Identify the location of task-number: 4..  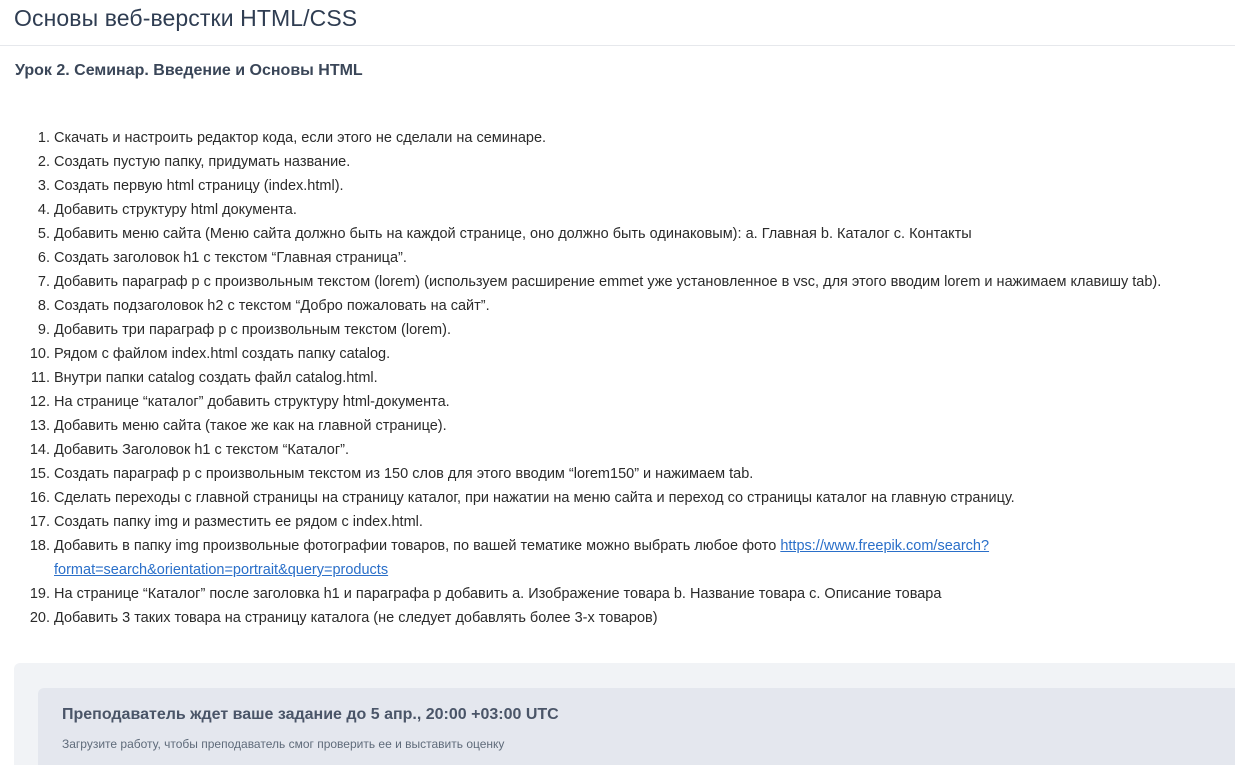
(43, 210).